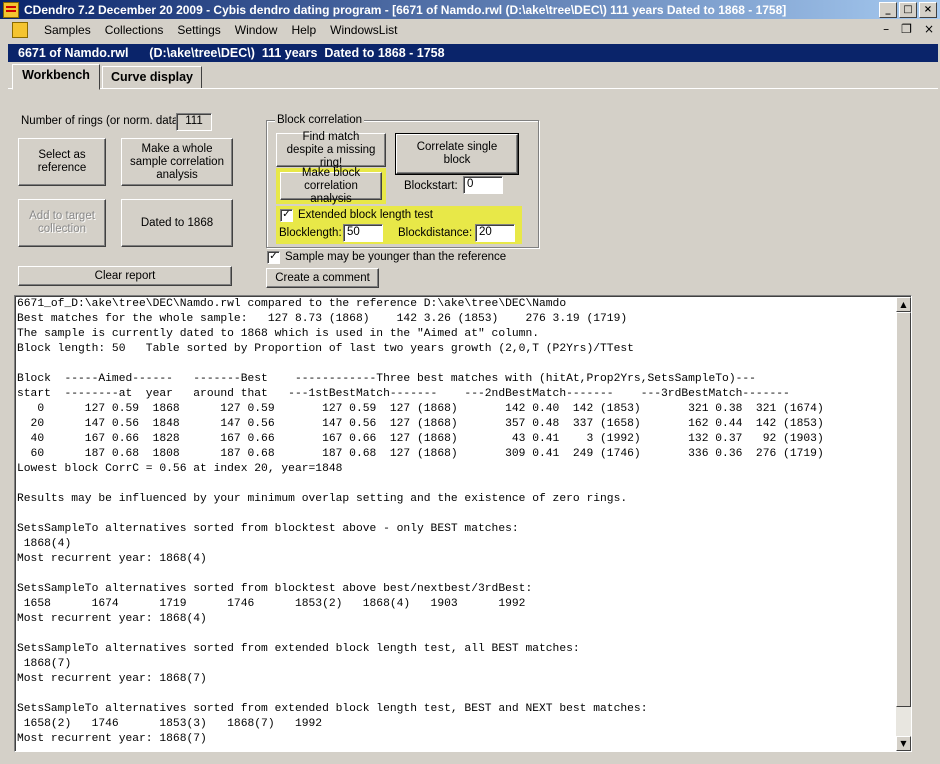 The width and height of the screenshot is (940, 764). What do you see at coordinates (125, 276) in the screenshot?
I see `clear-report-button: Clear report` at bounding box center [125, 276].